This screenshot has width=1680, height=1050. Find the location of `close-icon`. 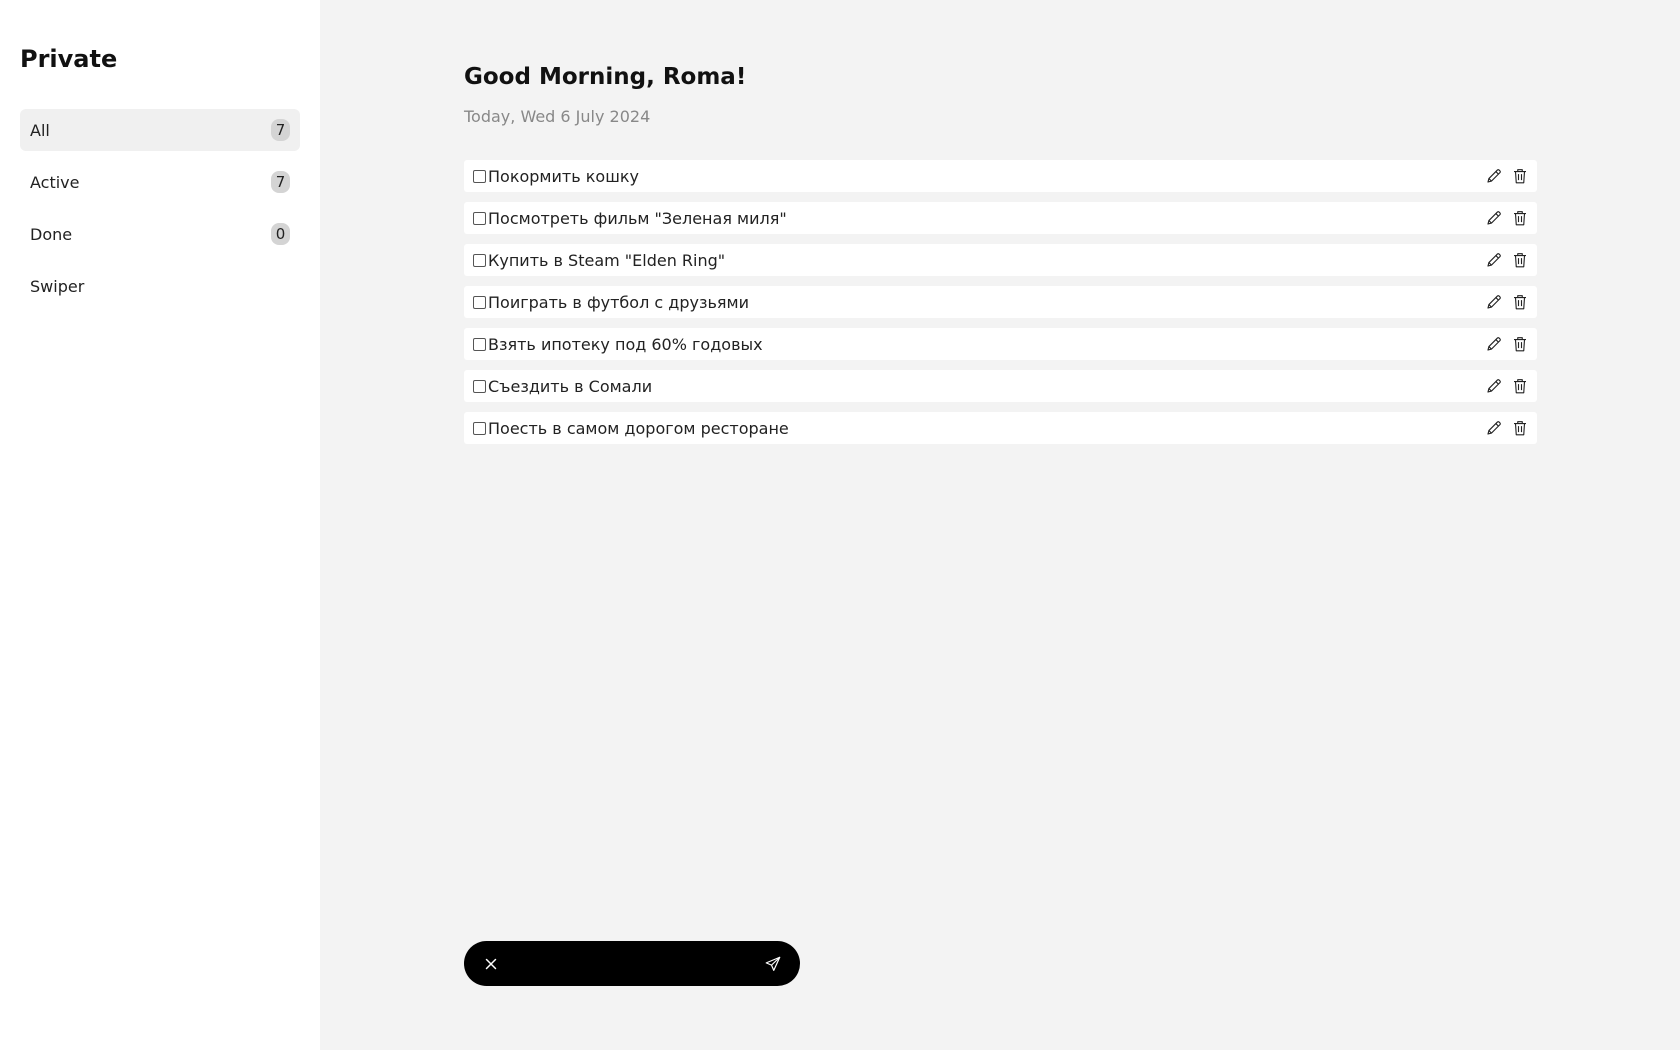

close-icon is located at coordinates (491, 964).